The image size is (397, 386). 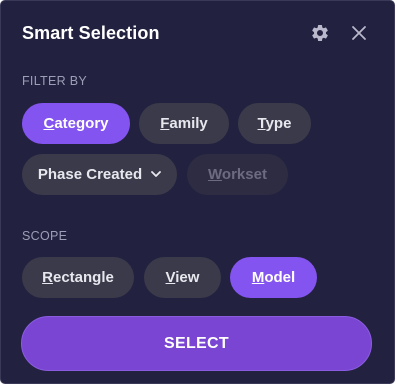 What do you see at coordinates (54, 81) in the screenshot?
I see `filter-by-label: FILTER BY` at bounding box center [54, 81].